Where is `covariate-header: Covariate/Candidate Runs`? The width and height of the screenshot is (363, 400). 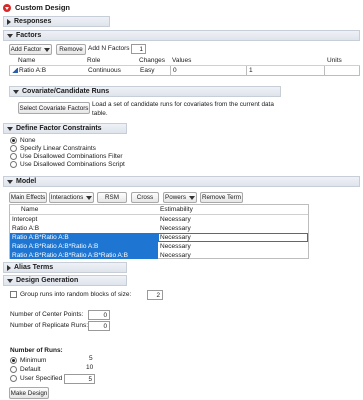 covariate-header: Covariate/Candidate Runs is located at coordinates (145, 91).